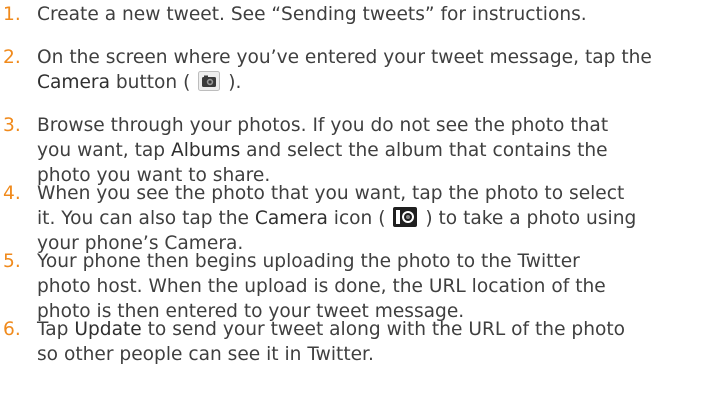  Describe the element at coordinates (205, 150) in the screenshot. I see `keyword-albums: Albums` at that location.